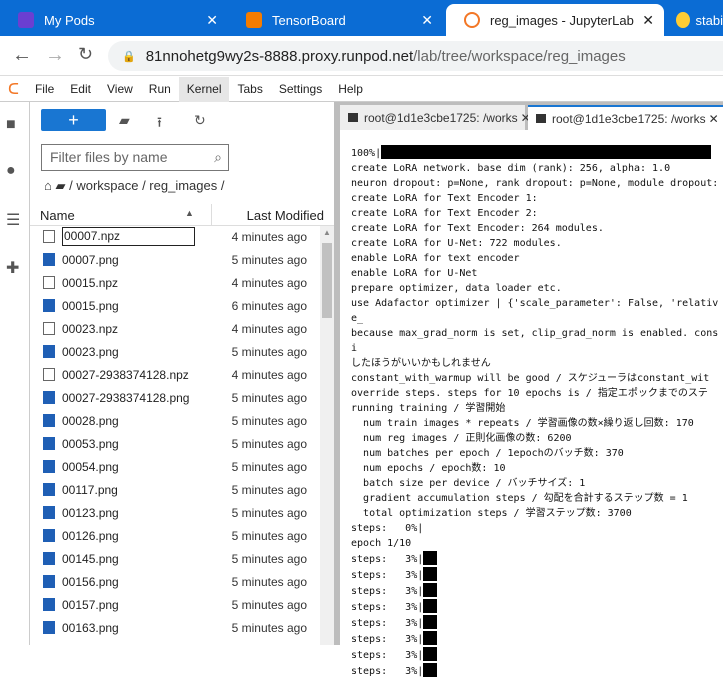 This screenshot has width=723, height=679. I want to click on browser-tab-jupyterlab: reg_images - JupyterLab ✕, so click(555, 20).